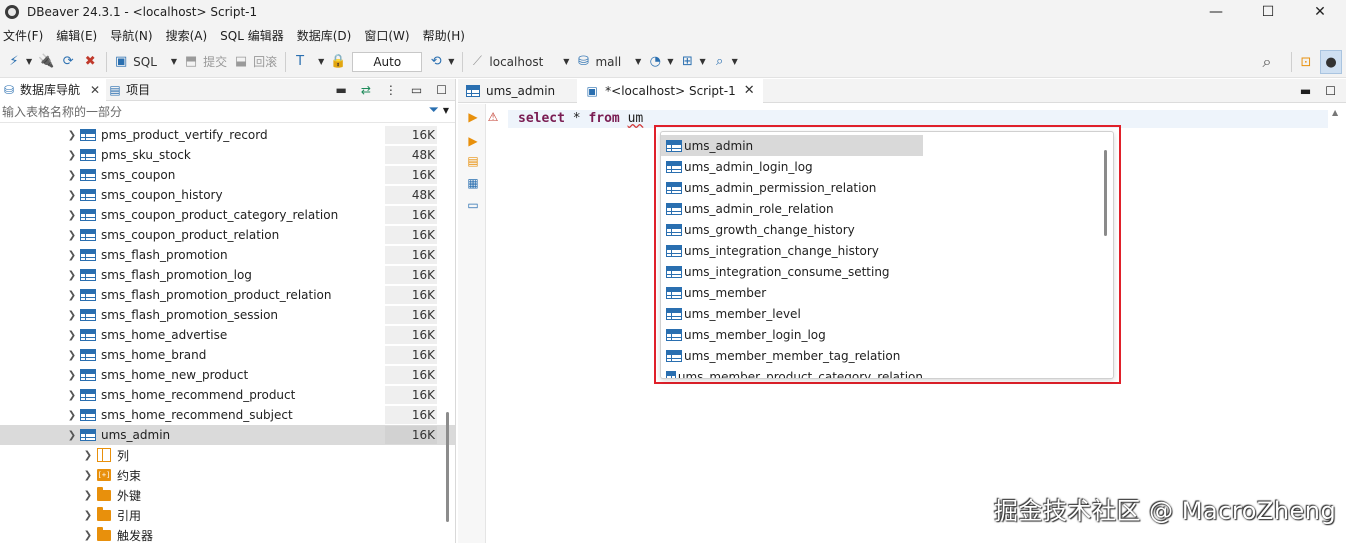  I want to click on tab-ums-admin: ums_admin, so click(510, 91).